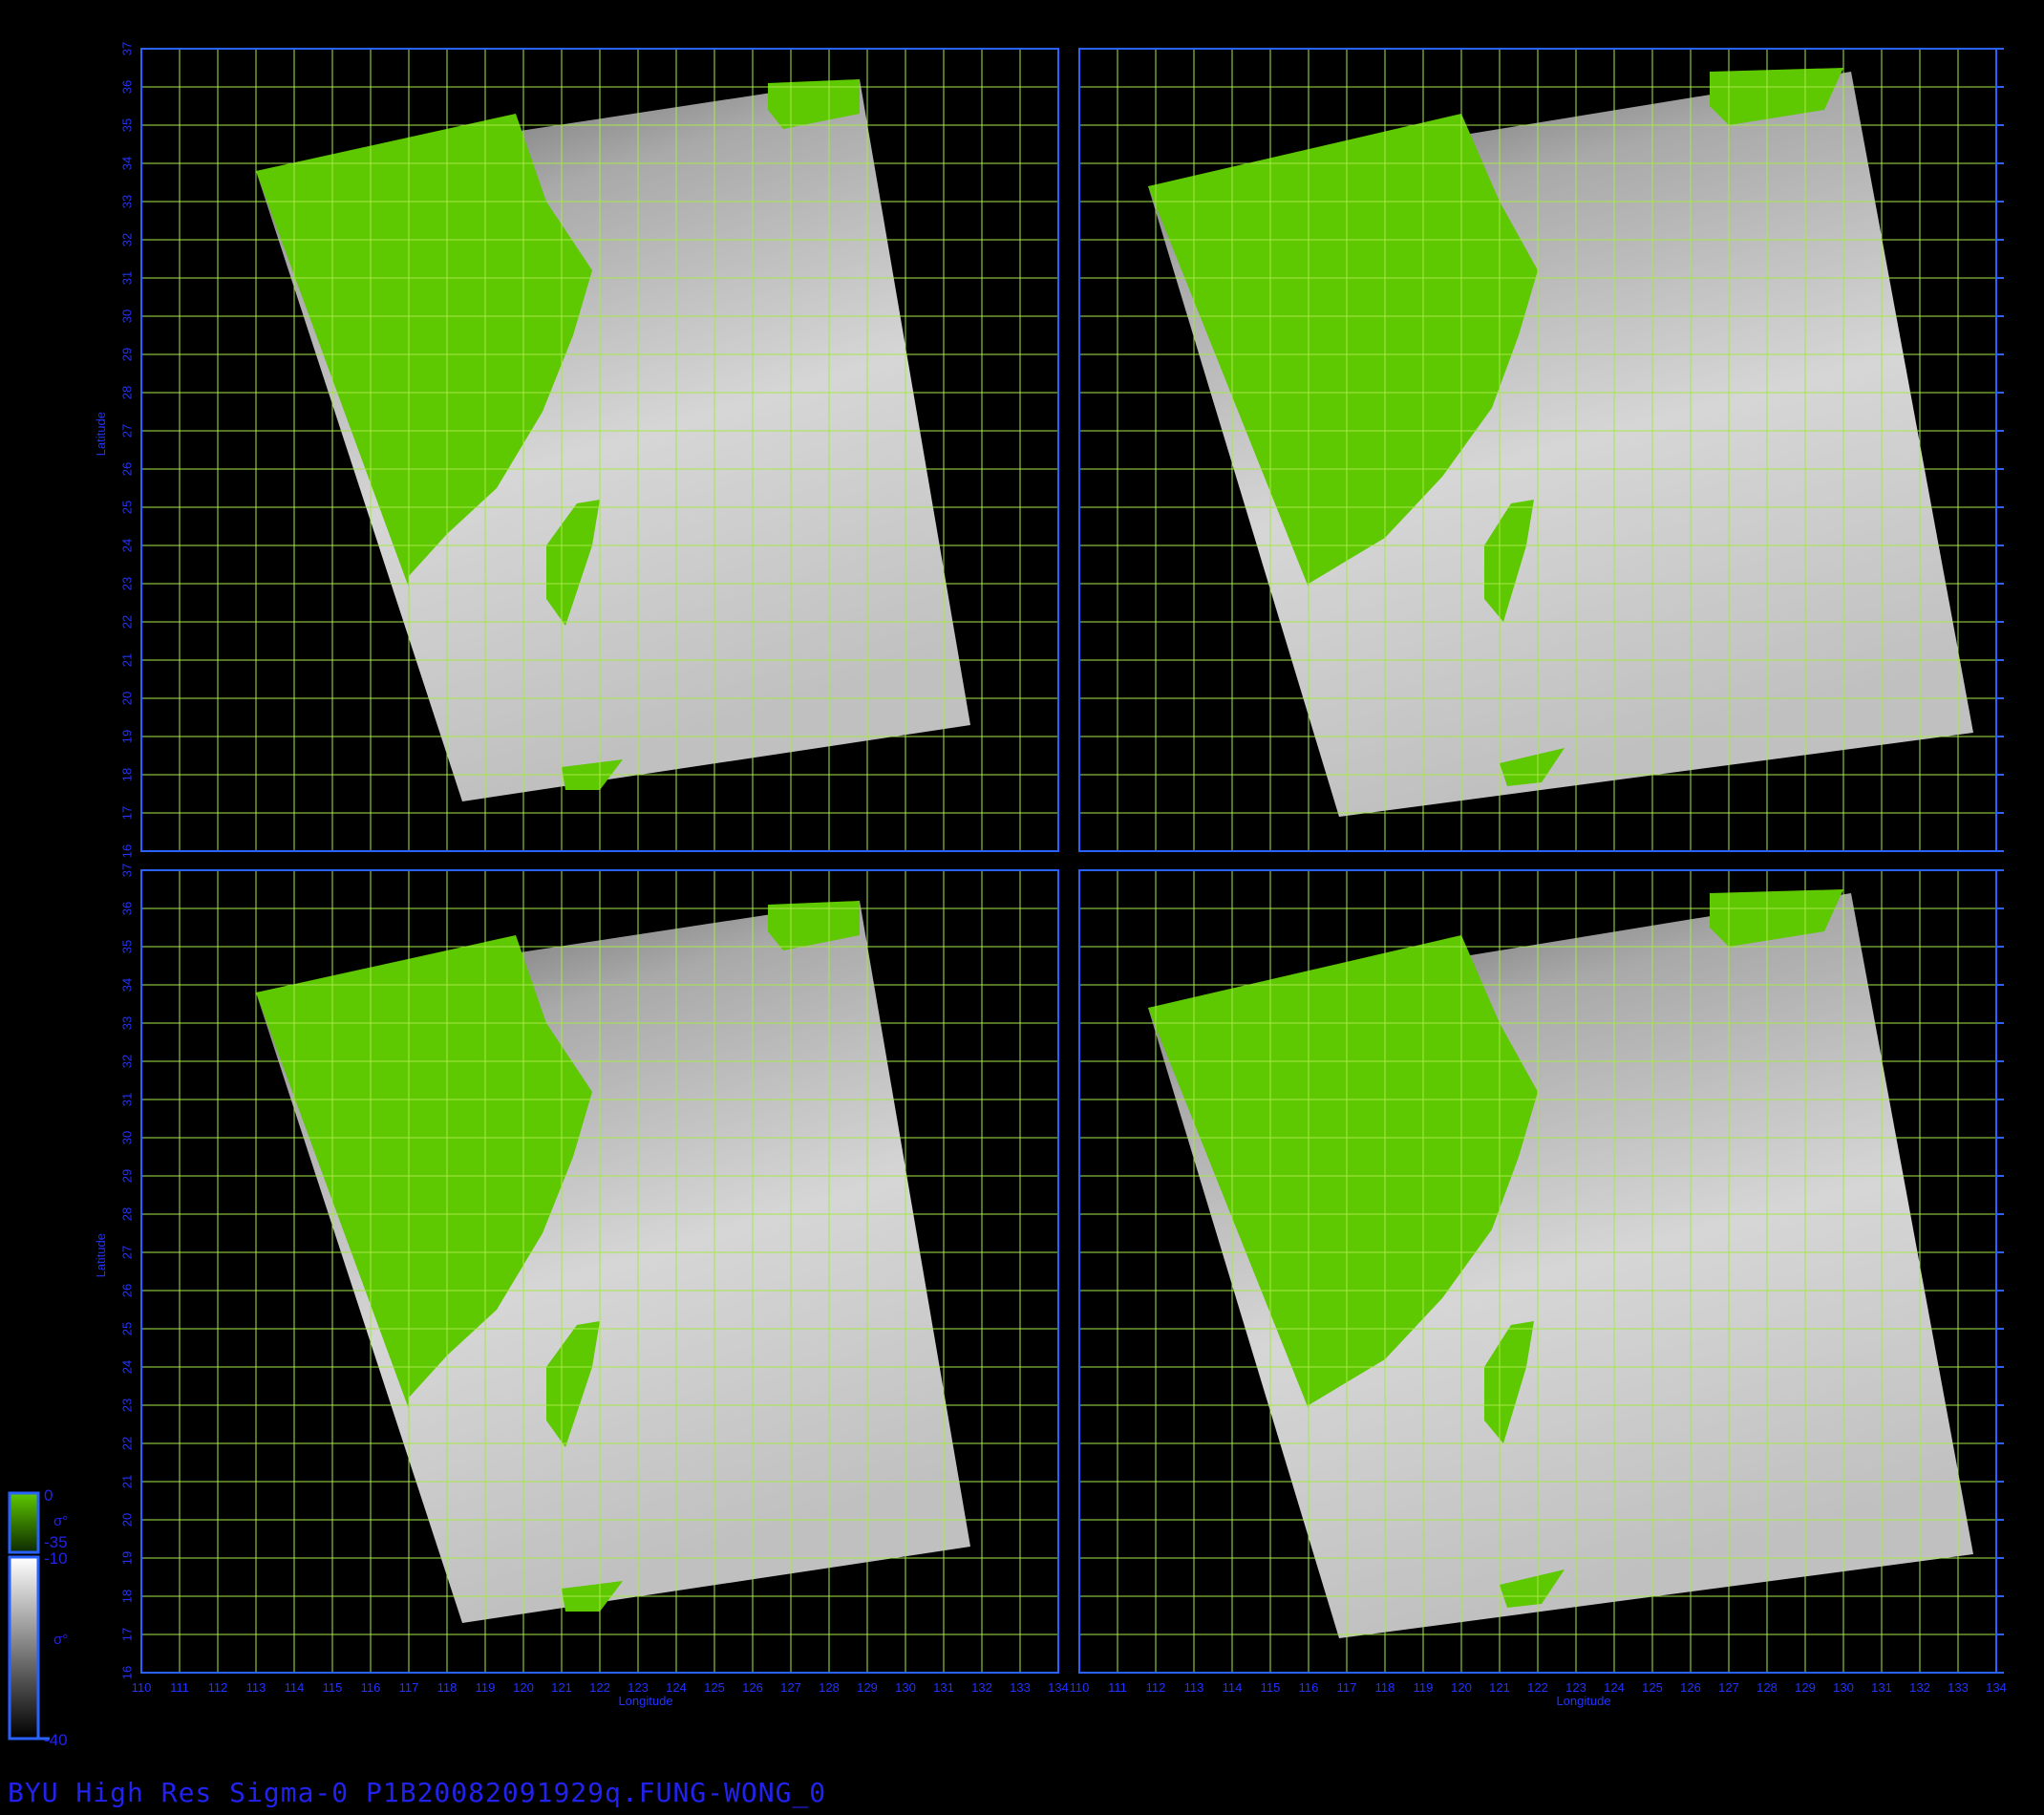 This screenshot has height=1815, width=2044. Describe the element at coordinates (56, 1558) in the screenshot. I see `ocean-scale-max: -10` at that location.